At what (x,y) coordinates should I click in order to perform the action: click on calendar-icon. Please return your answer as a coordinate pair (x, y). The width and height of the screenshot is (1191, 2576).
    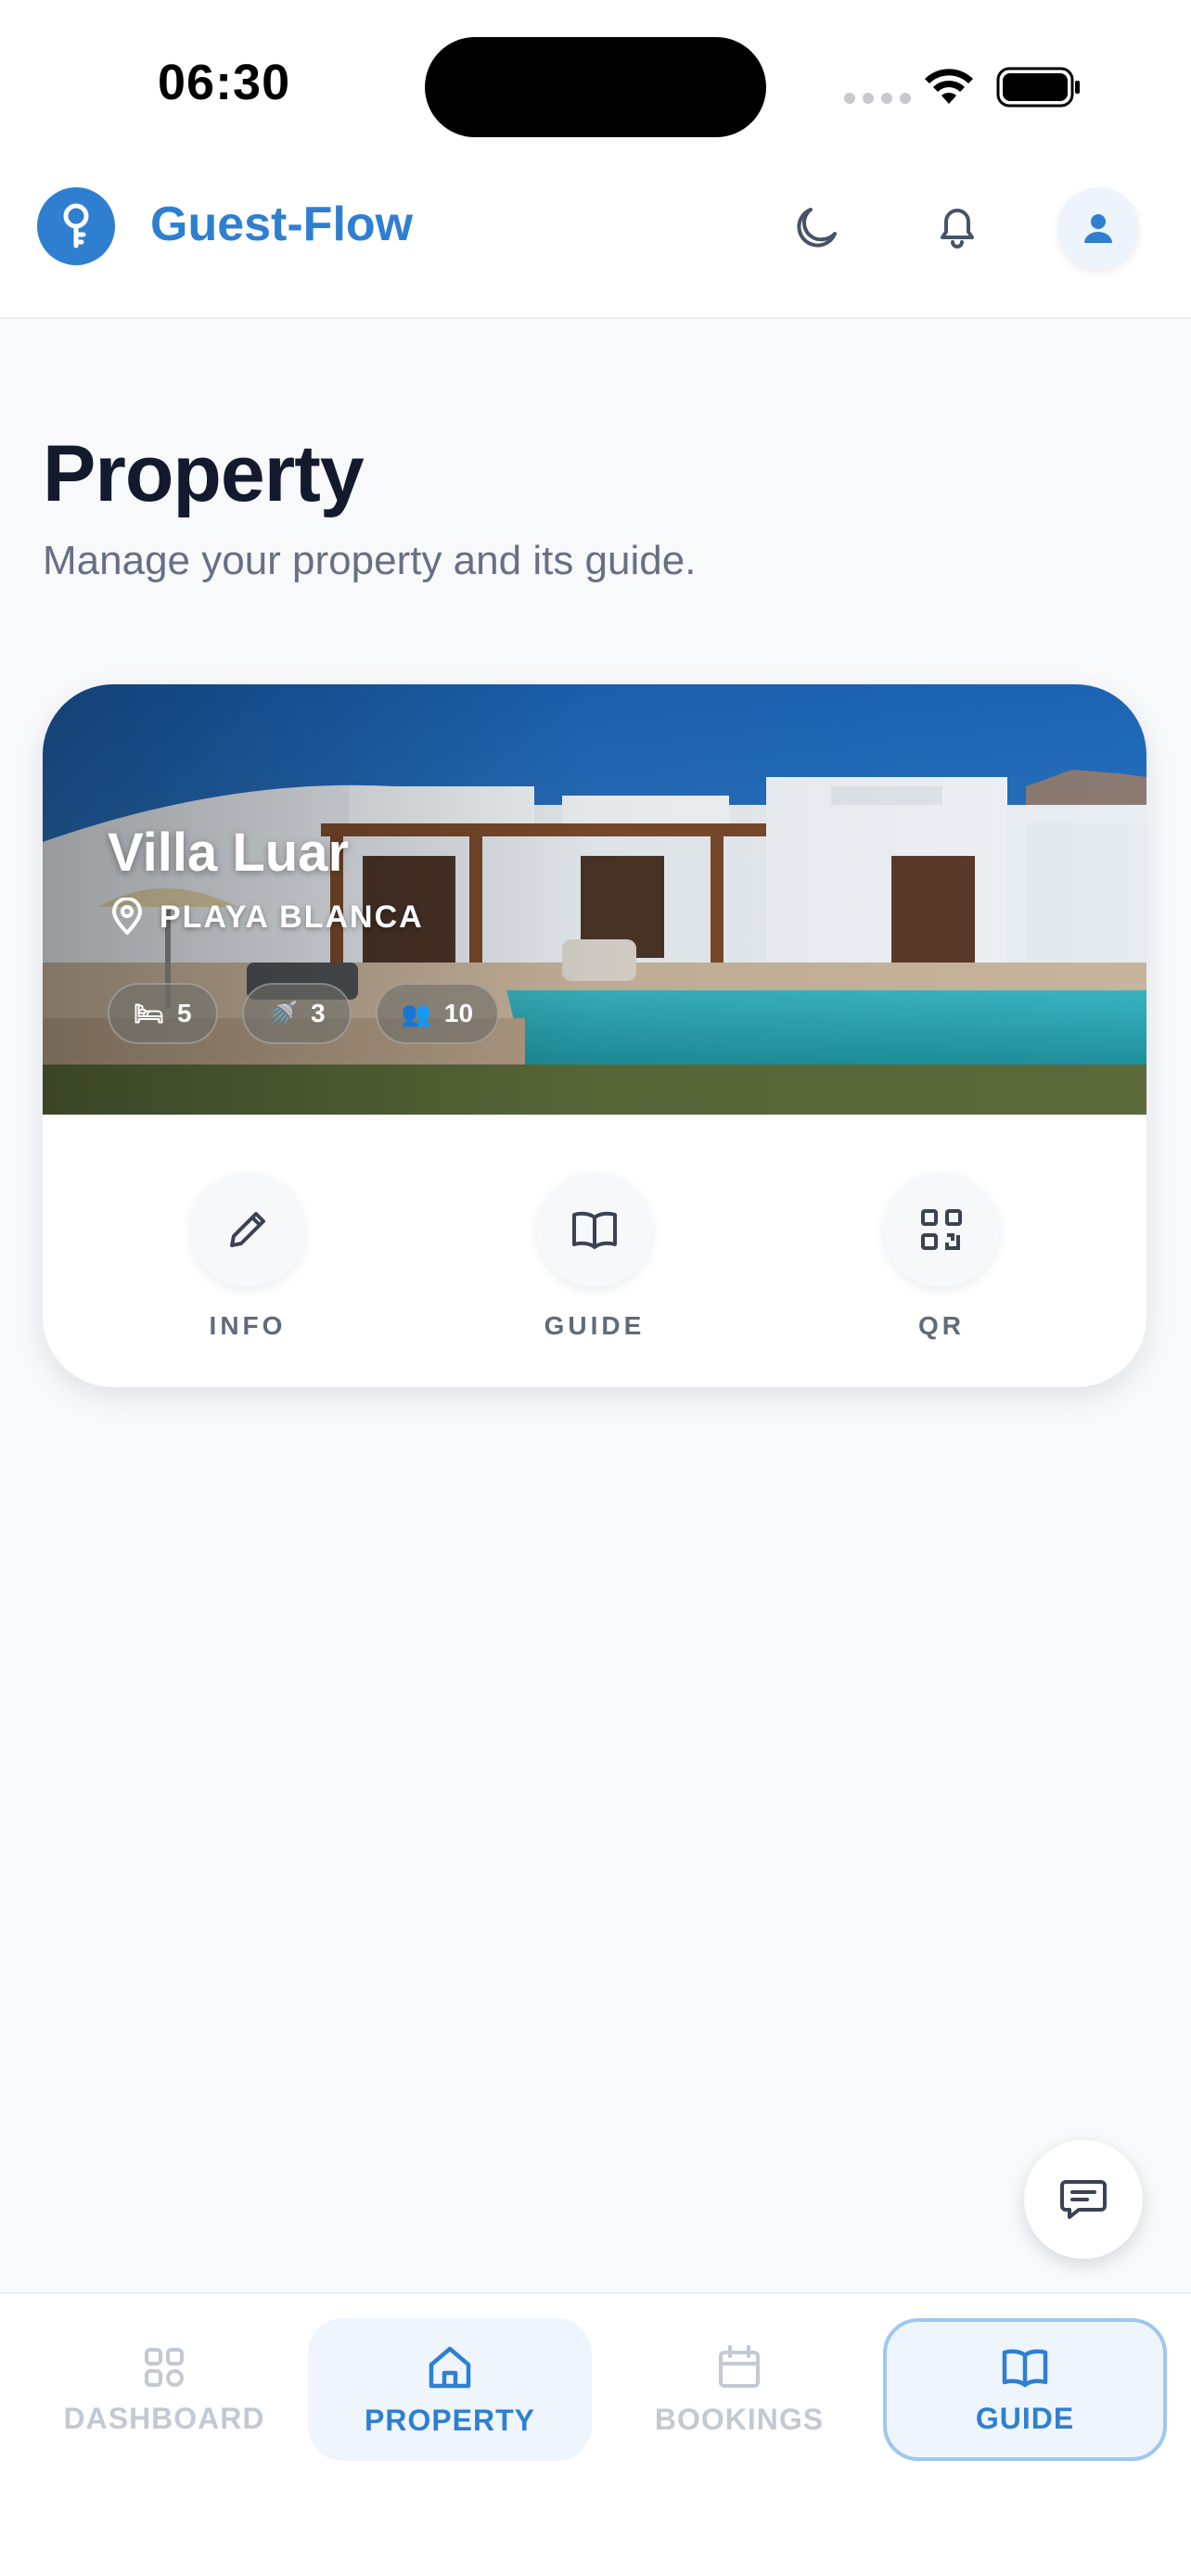
    Looking at the image, I should click on (739, 2366).